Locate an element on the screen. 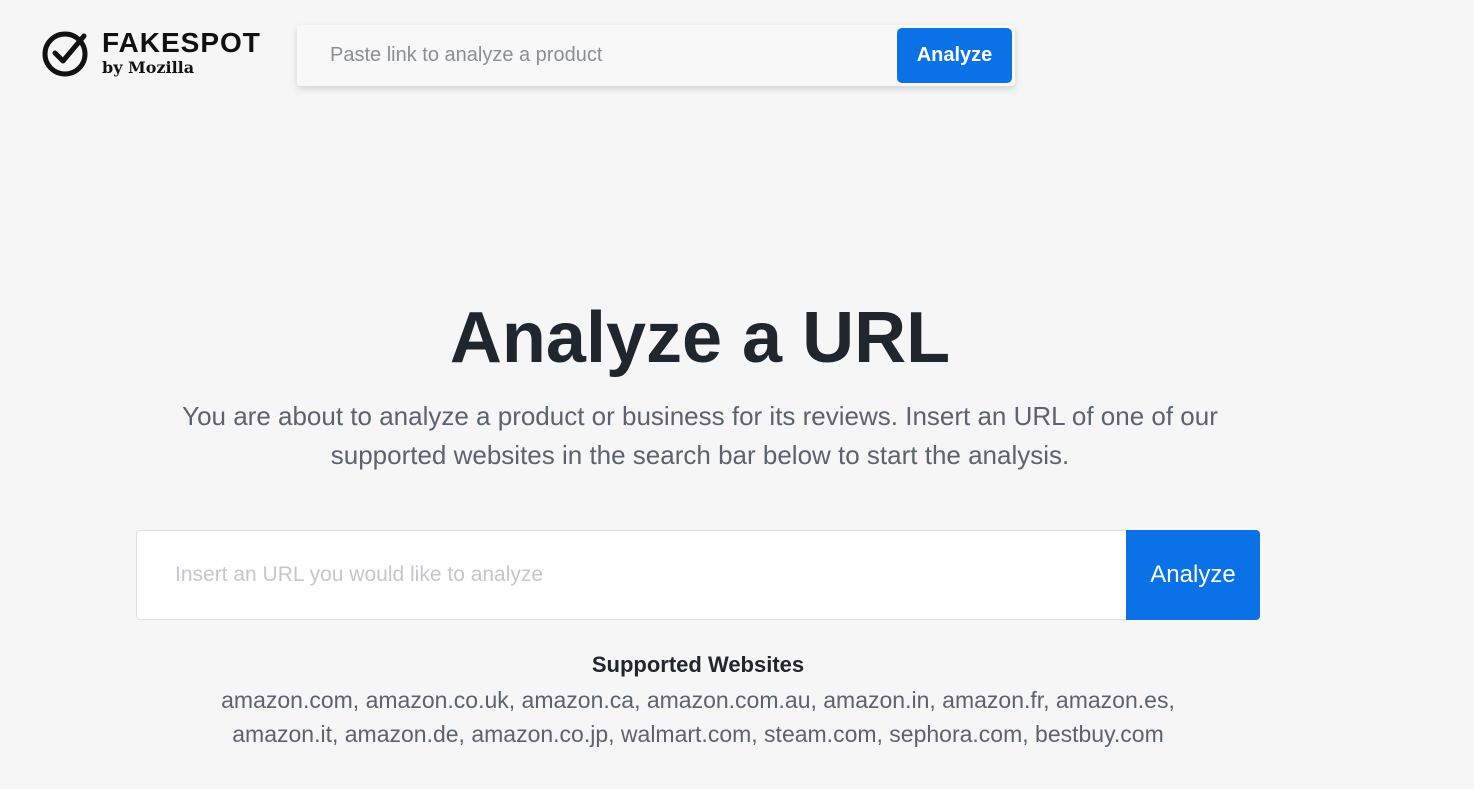 This screenshot has width=1474, height=789. supported-websites-heading: Supported Websites is located at coordinates (698, 664).